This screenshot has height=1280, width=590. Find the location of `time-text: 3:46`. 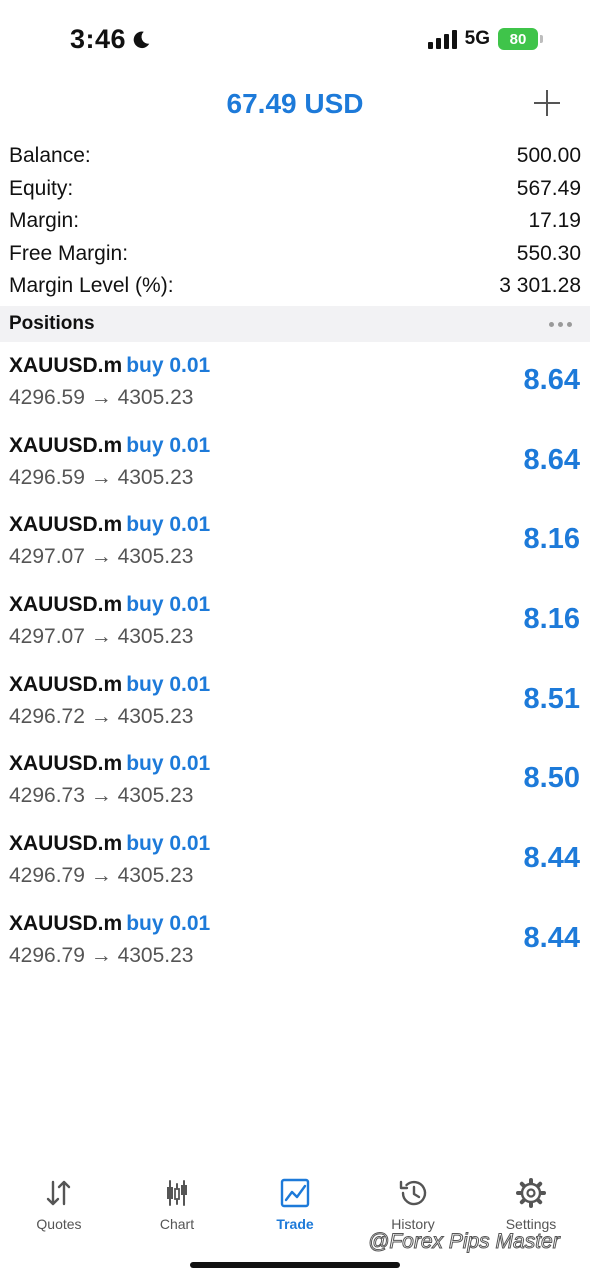

time-text: 3:46 is located at coordinates (98, 39).